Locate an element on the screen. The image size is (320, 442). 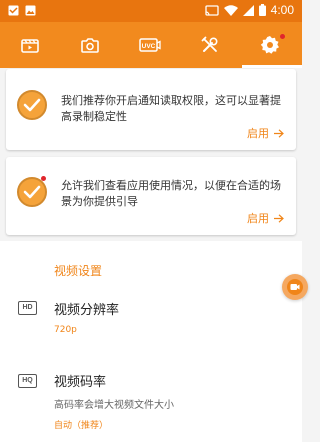
setting-subtitle: 高码率会增大视频文件大小 is located at coordinates (114, 405).